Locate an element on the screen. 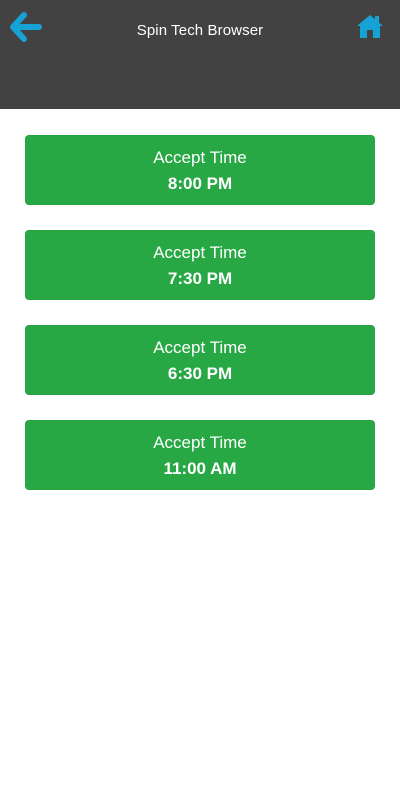 The width and height of the screenshot is (400, 800). accept-time-button: Accept Time 7:30 PM is located at coordinates (200, 265).